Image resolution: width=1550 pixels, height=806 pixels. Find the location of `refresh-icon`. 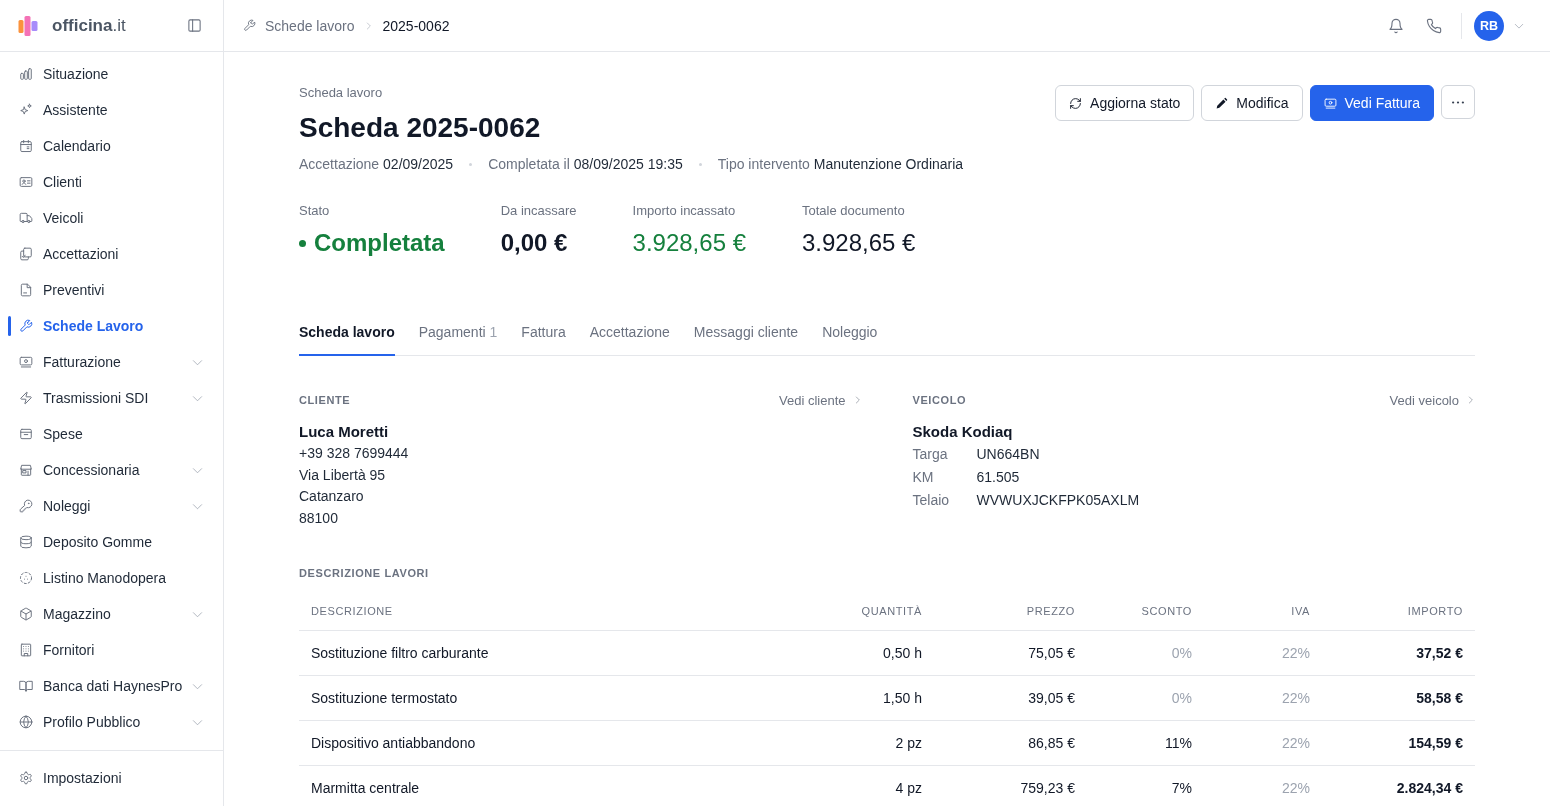

refresh-icon is located at coordinates (1076, 103).